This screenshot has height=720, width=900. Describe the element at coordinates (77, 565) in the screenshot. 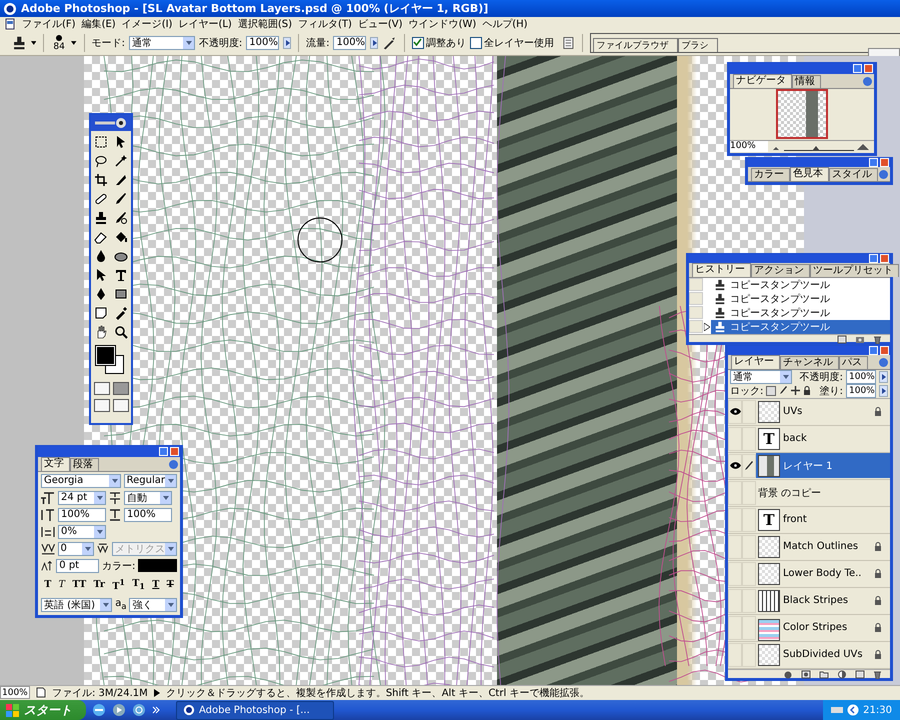

I see `baseline-shift-field: 0 pt` at that location.